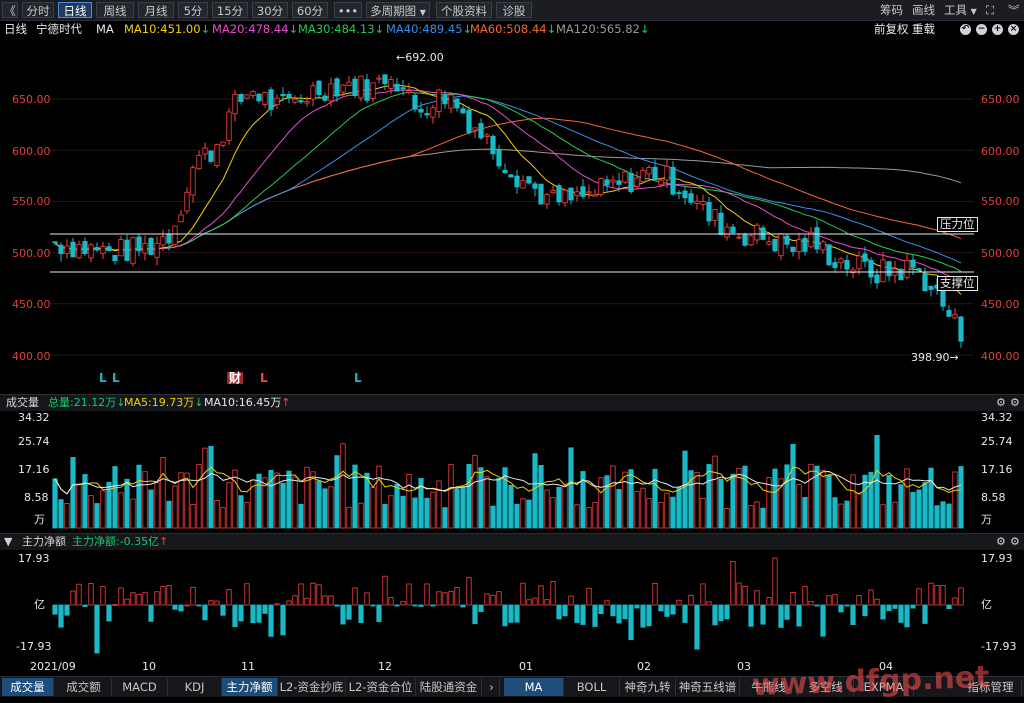  I want to click on more-periods-button: •••, so click(348, 10).